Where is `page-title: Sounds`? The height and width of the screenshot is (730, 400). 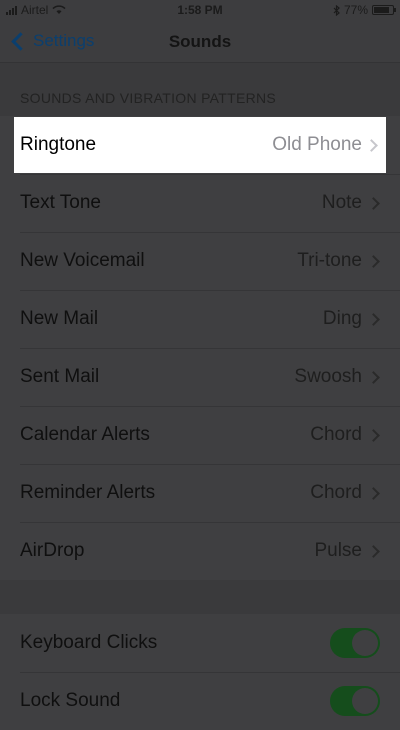
page-title: Sounds is located at coordinates (200, 41).